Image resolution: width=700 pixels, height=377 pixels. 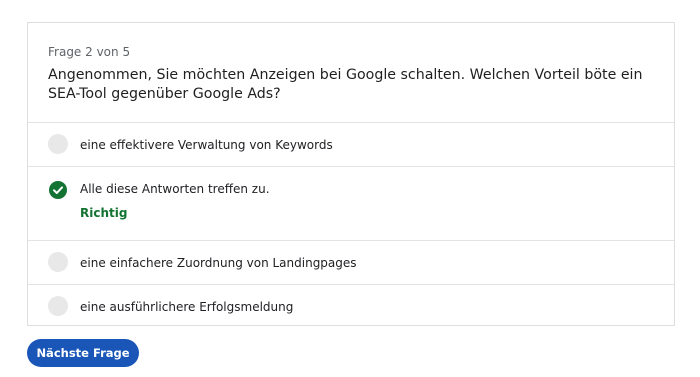 What do you see at coordinates (206, 145) in the screenshot?
I see `answer-label: eine effektivere Verwaltung von Keywords` at bounding box center [206, 145].